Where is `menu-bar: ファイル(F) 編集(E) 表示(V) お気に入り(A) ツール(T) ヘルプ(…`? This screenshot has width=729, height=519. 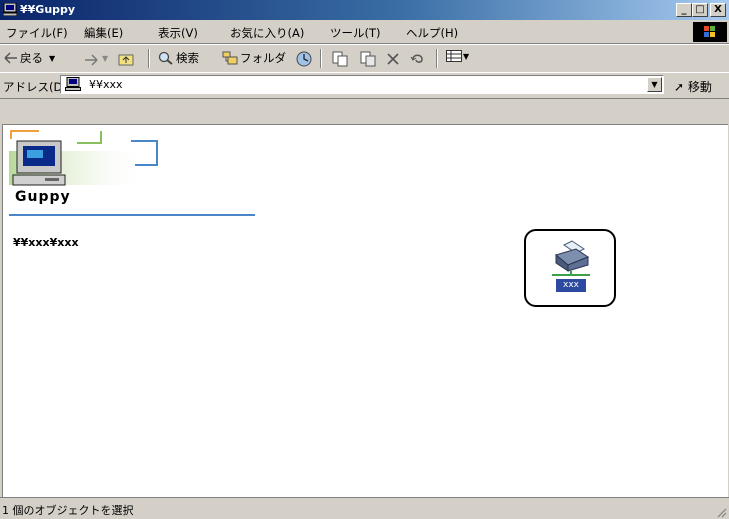
menu-bar: ファイル(F) 編集(E) 表示(V) お気に入り(A) ツール(T) ヘルプ(… is located at coordinates (364, 32).